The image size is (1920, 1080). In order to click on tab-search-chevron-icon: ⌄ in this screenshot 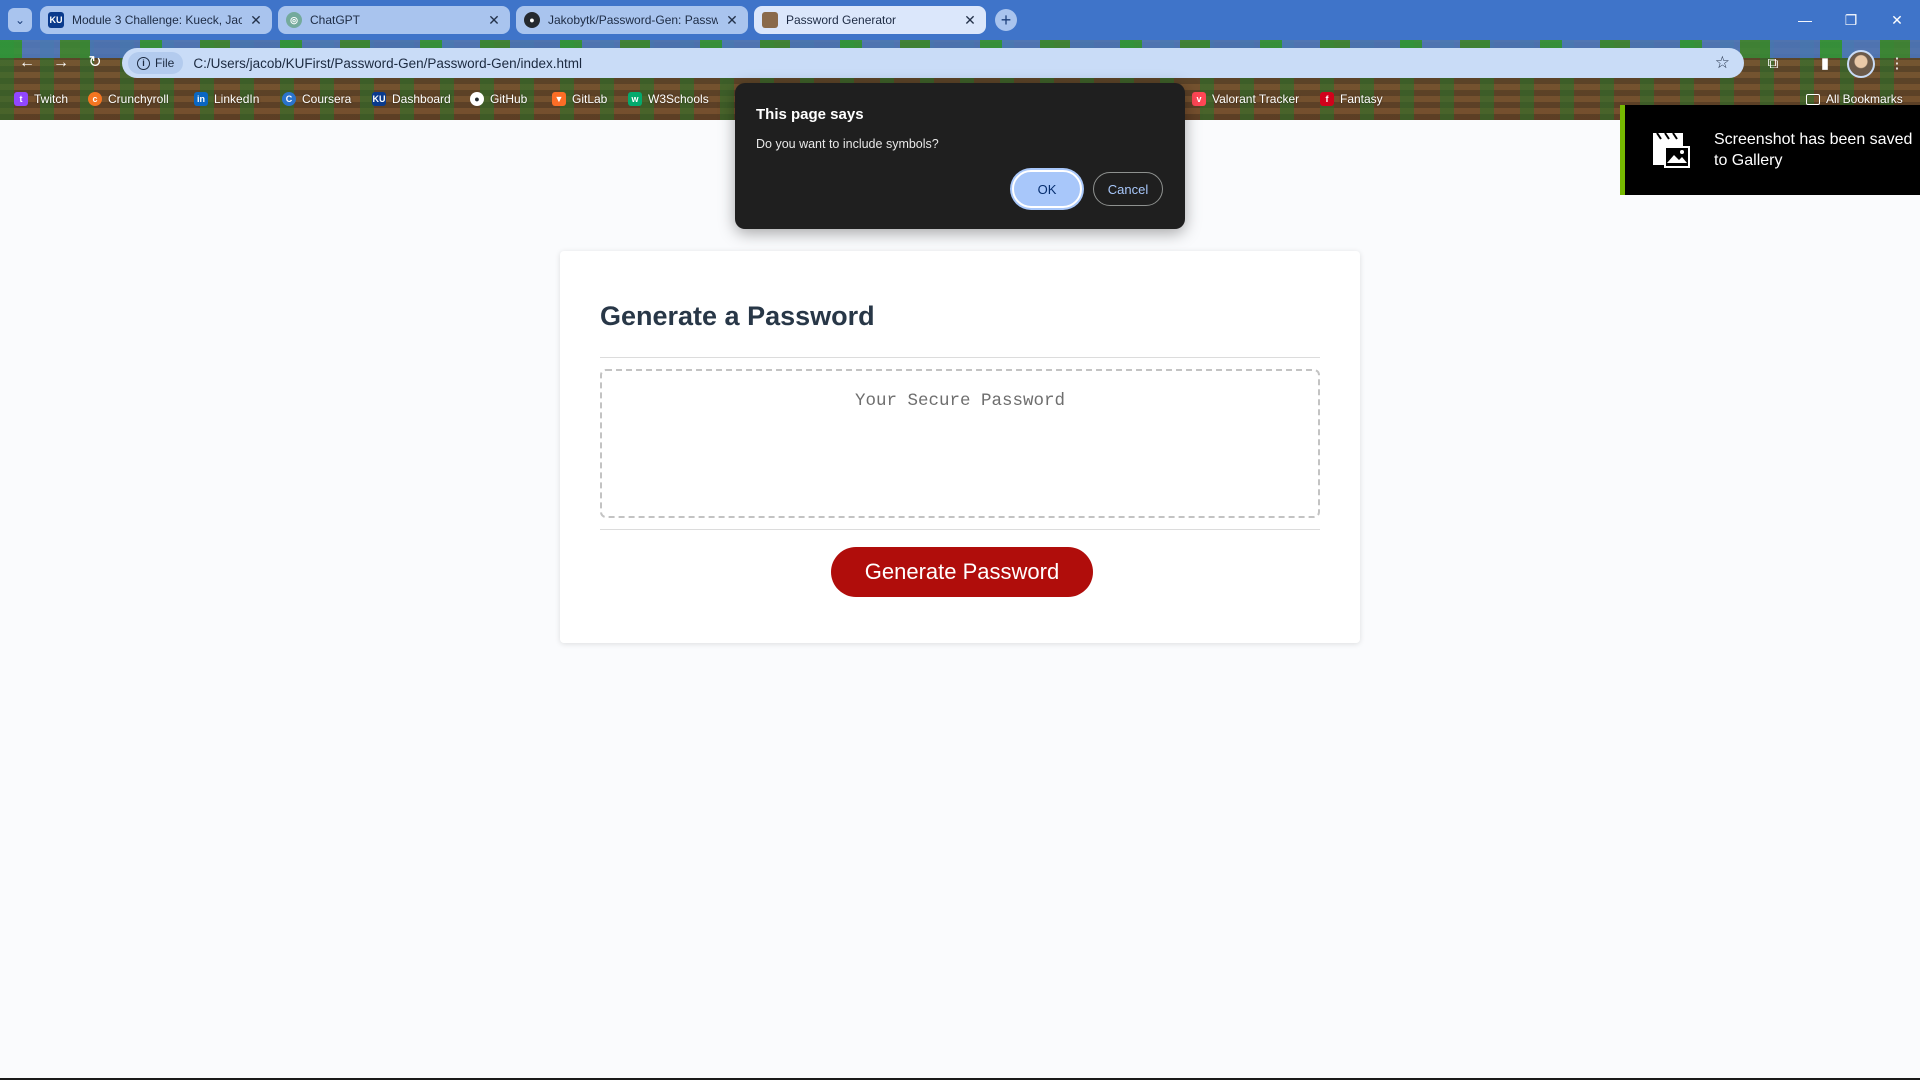, I will do `click(20, 20)`.